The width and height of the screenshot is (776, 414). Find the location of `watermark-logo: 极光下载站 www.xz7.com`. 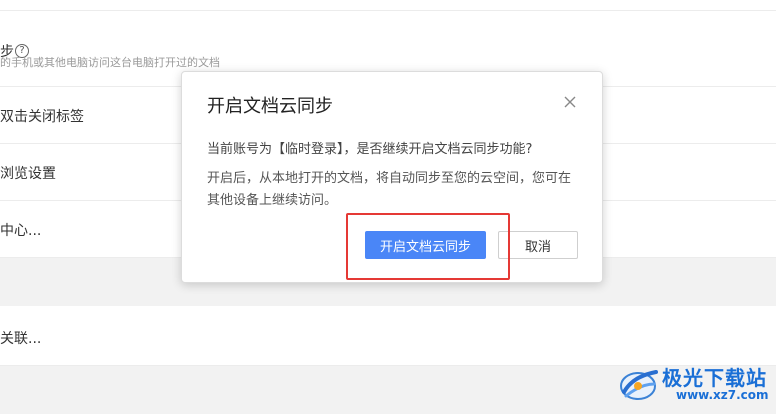

watermark-logo: 极光下载站 www.xz7.com is located at coordinates (694, 384).